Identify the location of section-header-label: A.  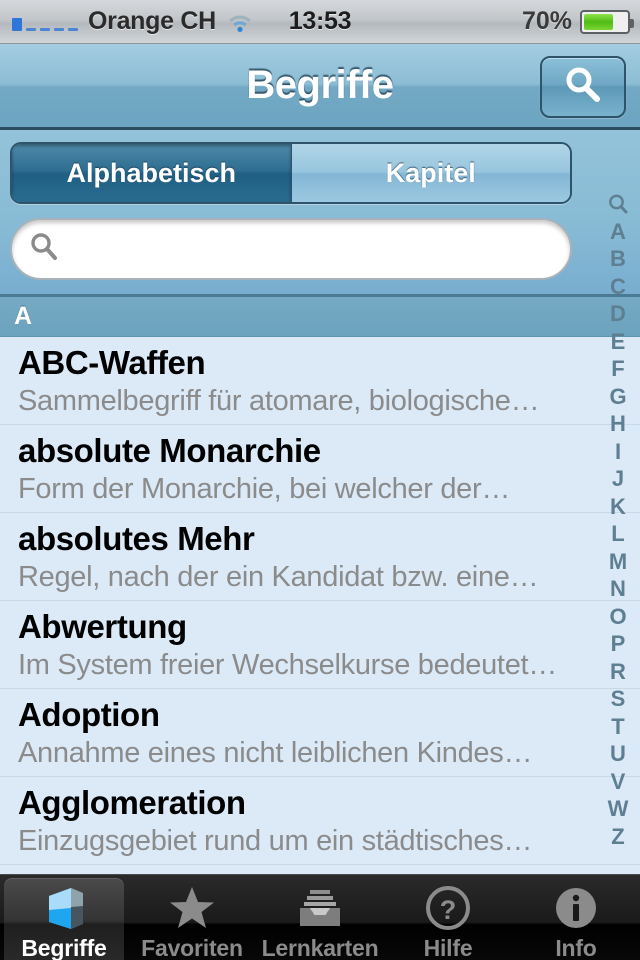
(23, 316).